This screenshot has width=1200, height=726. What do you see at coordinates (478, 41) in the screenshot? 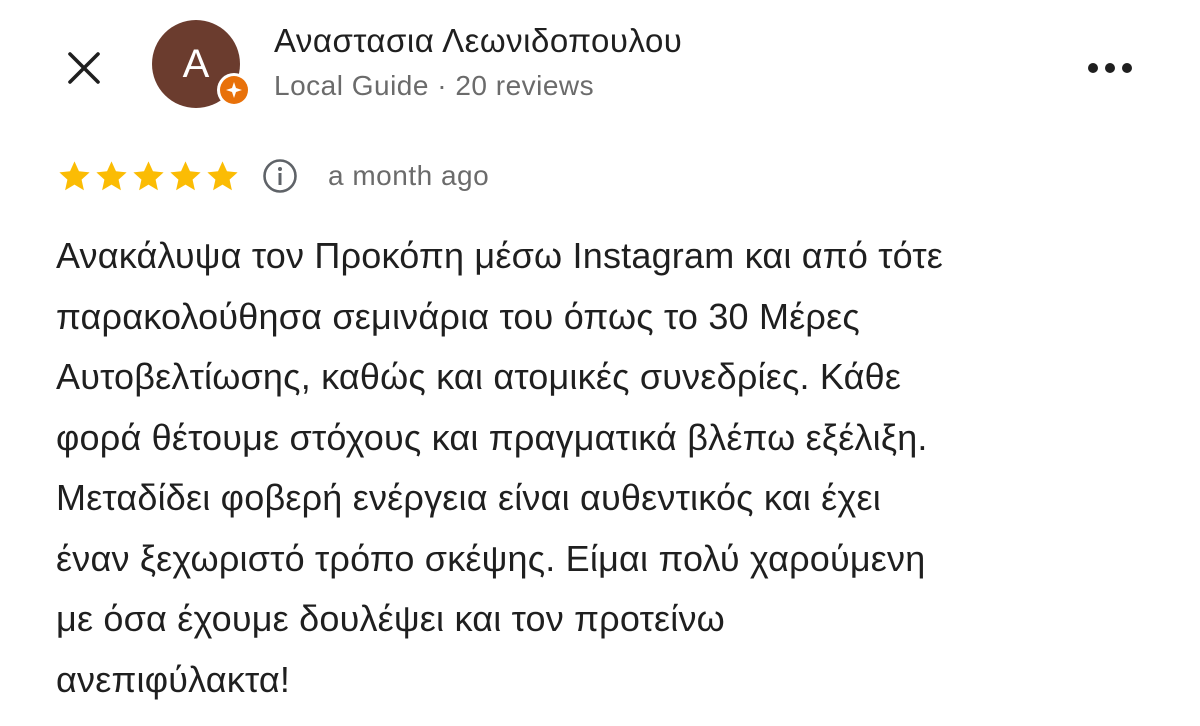
I see `author-name: Αναστασια Λεωνιδοπουλου` at bounding box center [478, 41].